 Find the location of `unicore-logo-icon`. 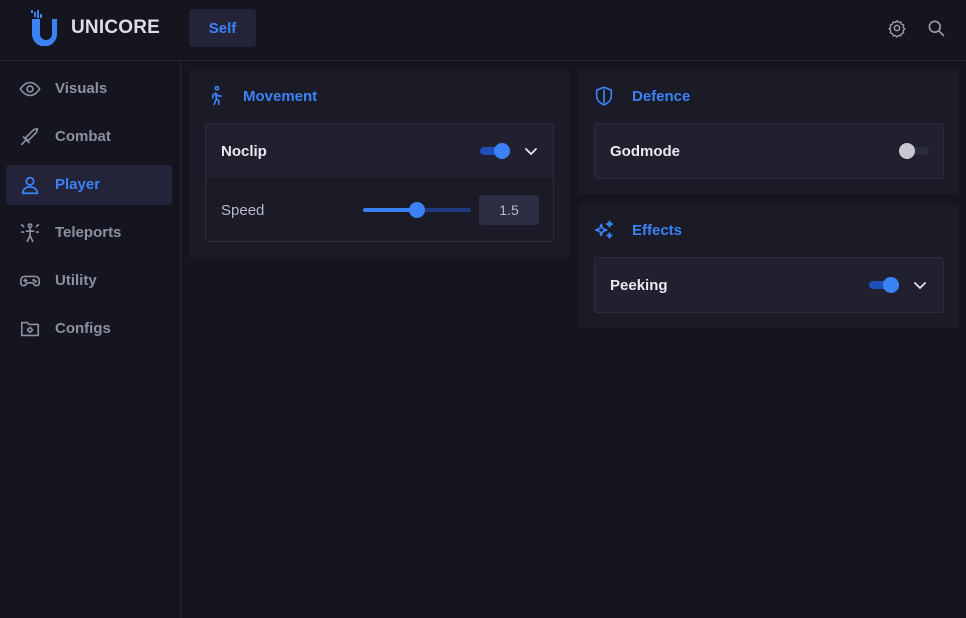

unicore-logo-icon is located at coordinates (46, 28).